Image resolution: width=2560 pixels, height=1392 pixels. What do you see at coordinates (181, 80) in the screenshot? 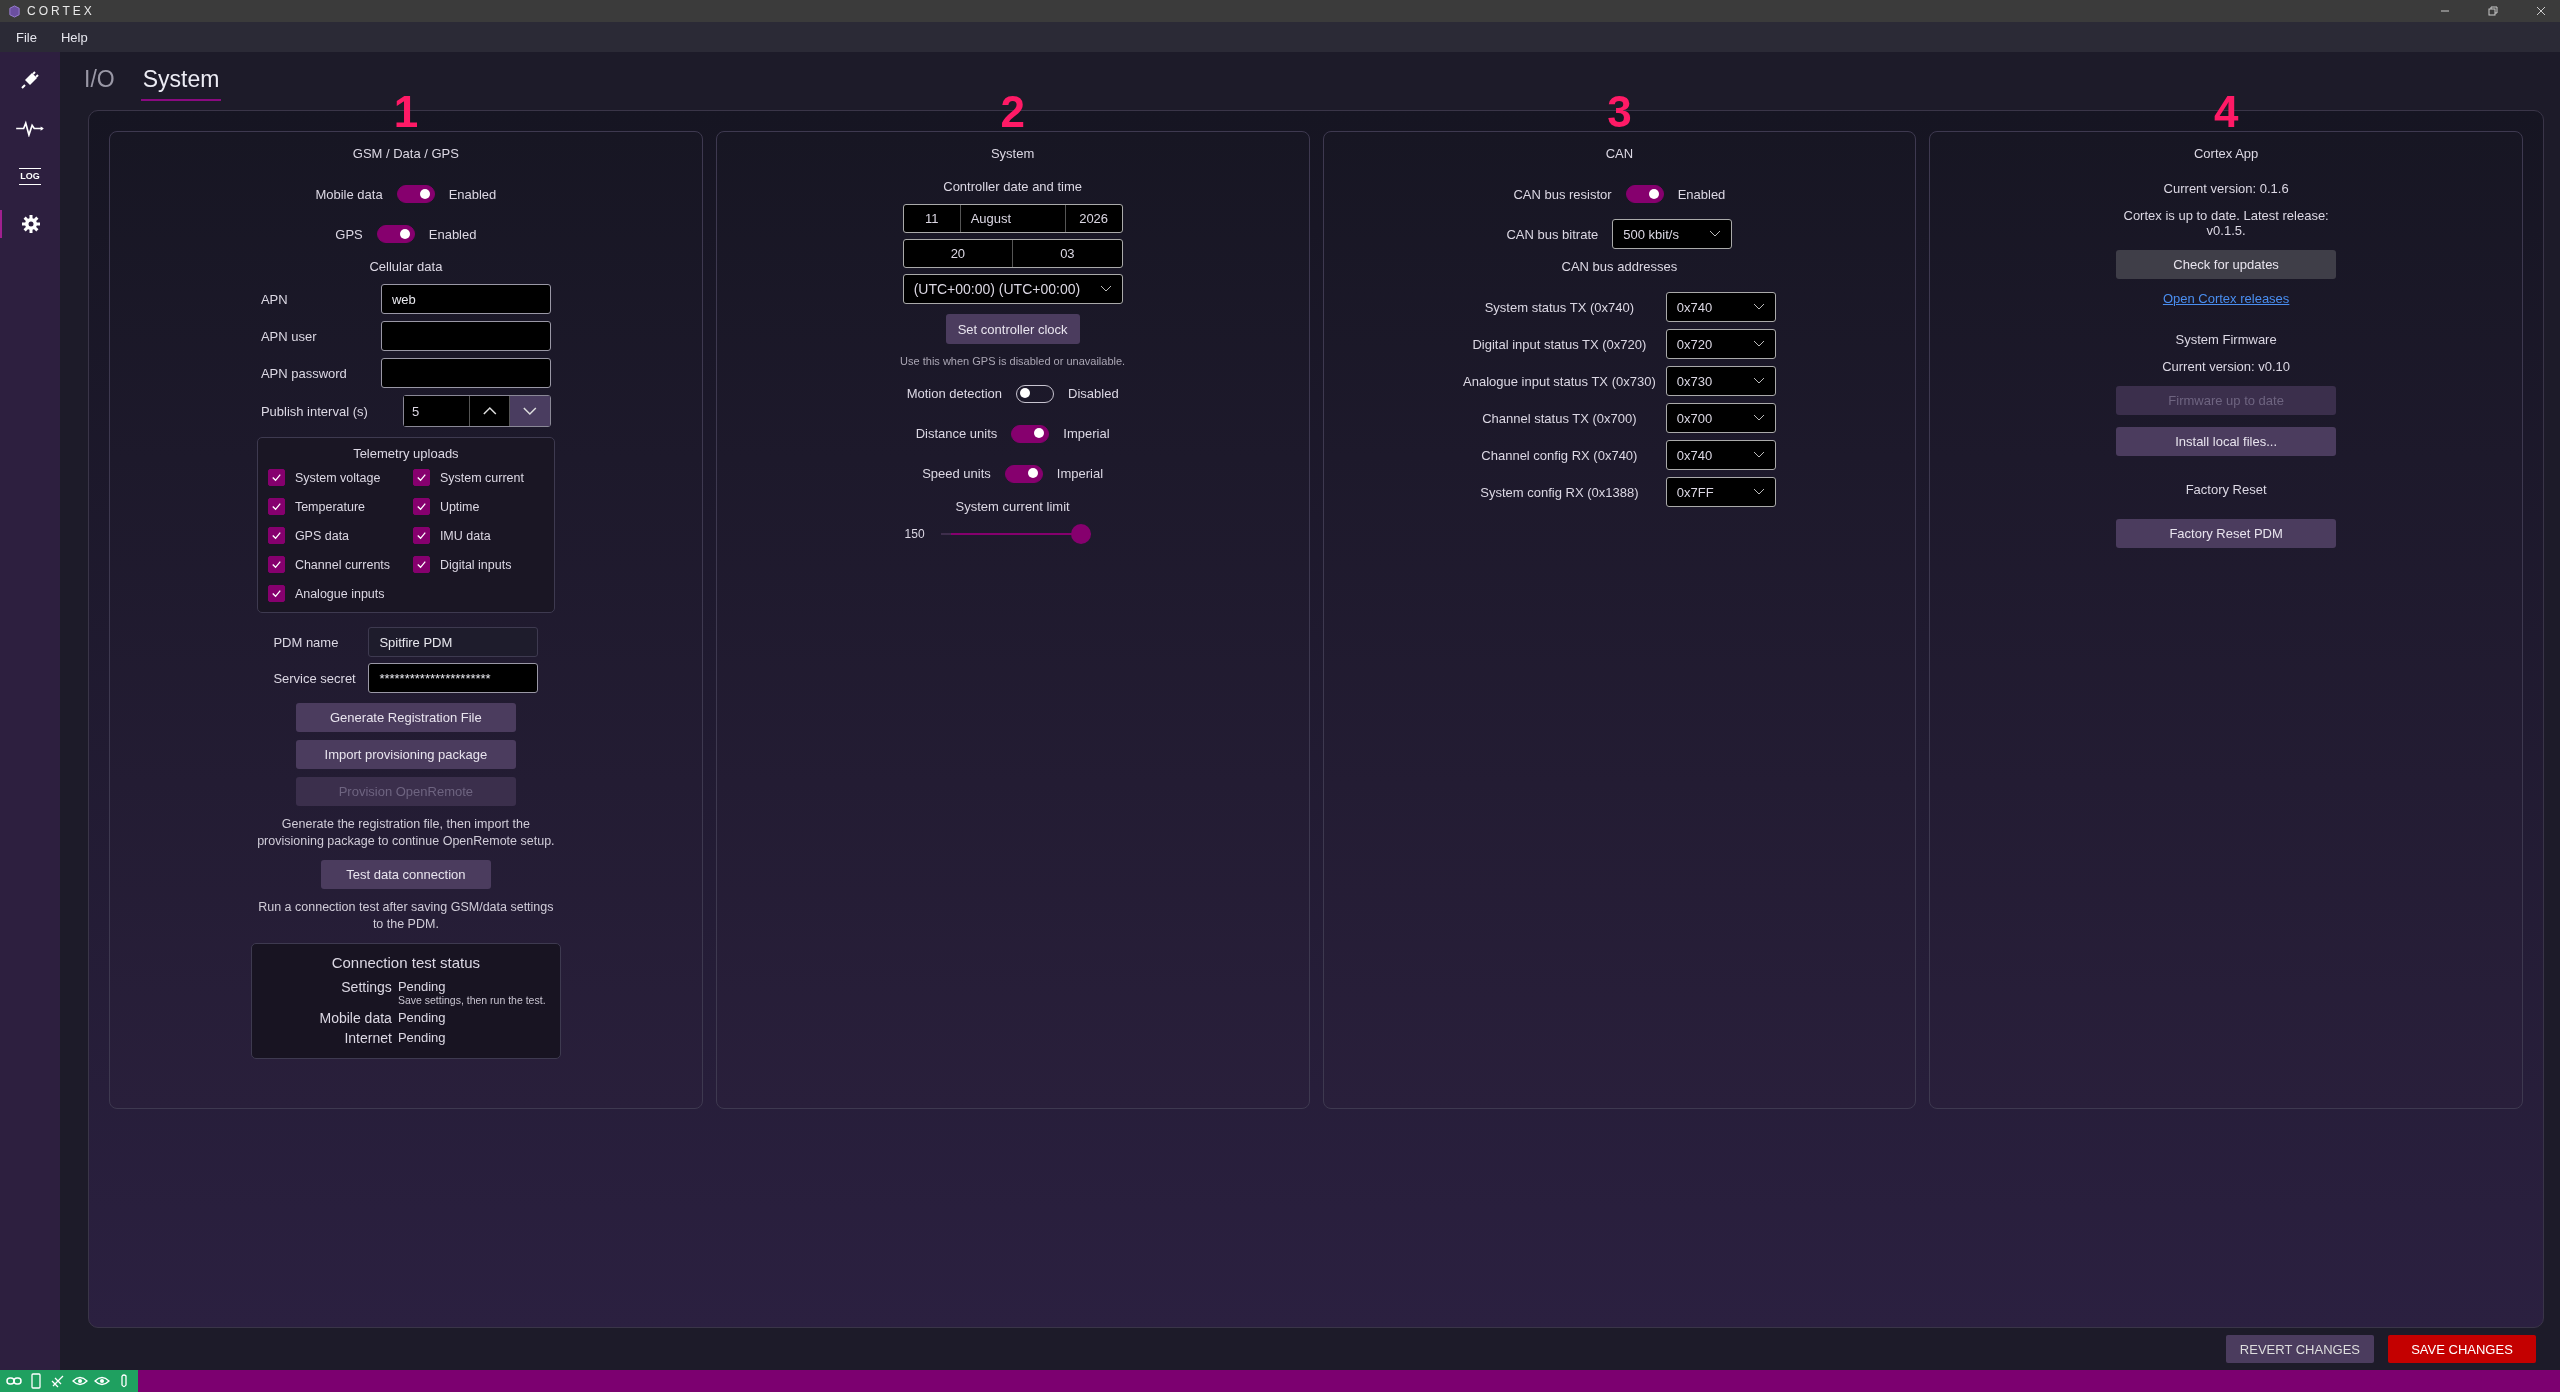
I see `tab: System` at bounding box center [181, 80].